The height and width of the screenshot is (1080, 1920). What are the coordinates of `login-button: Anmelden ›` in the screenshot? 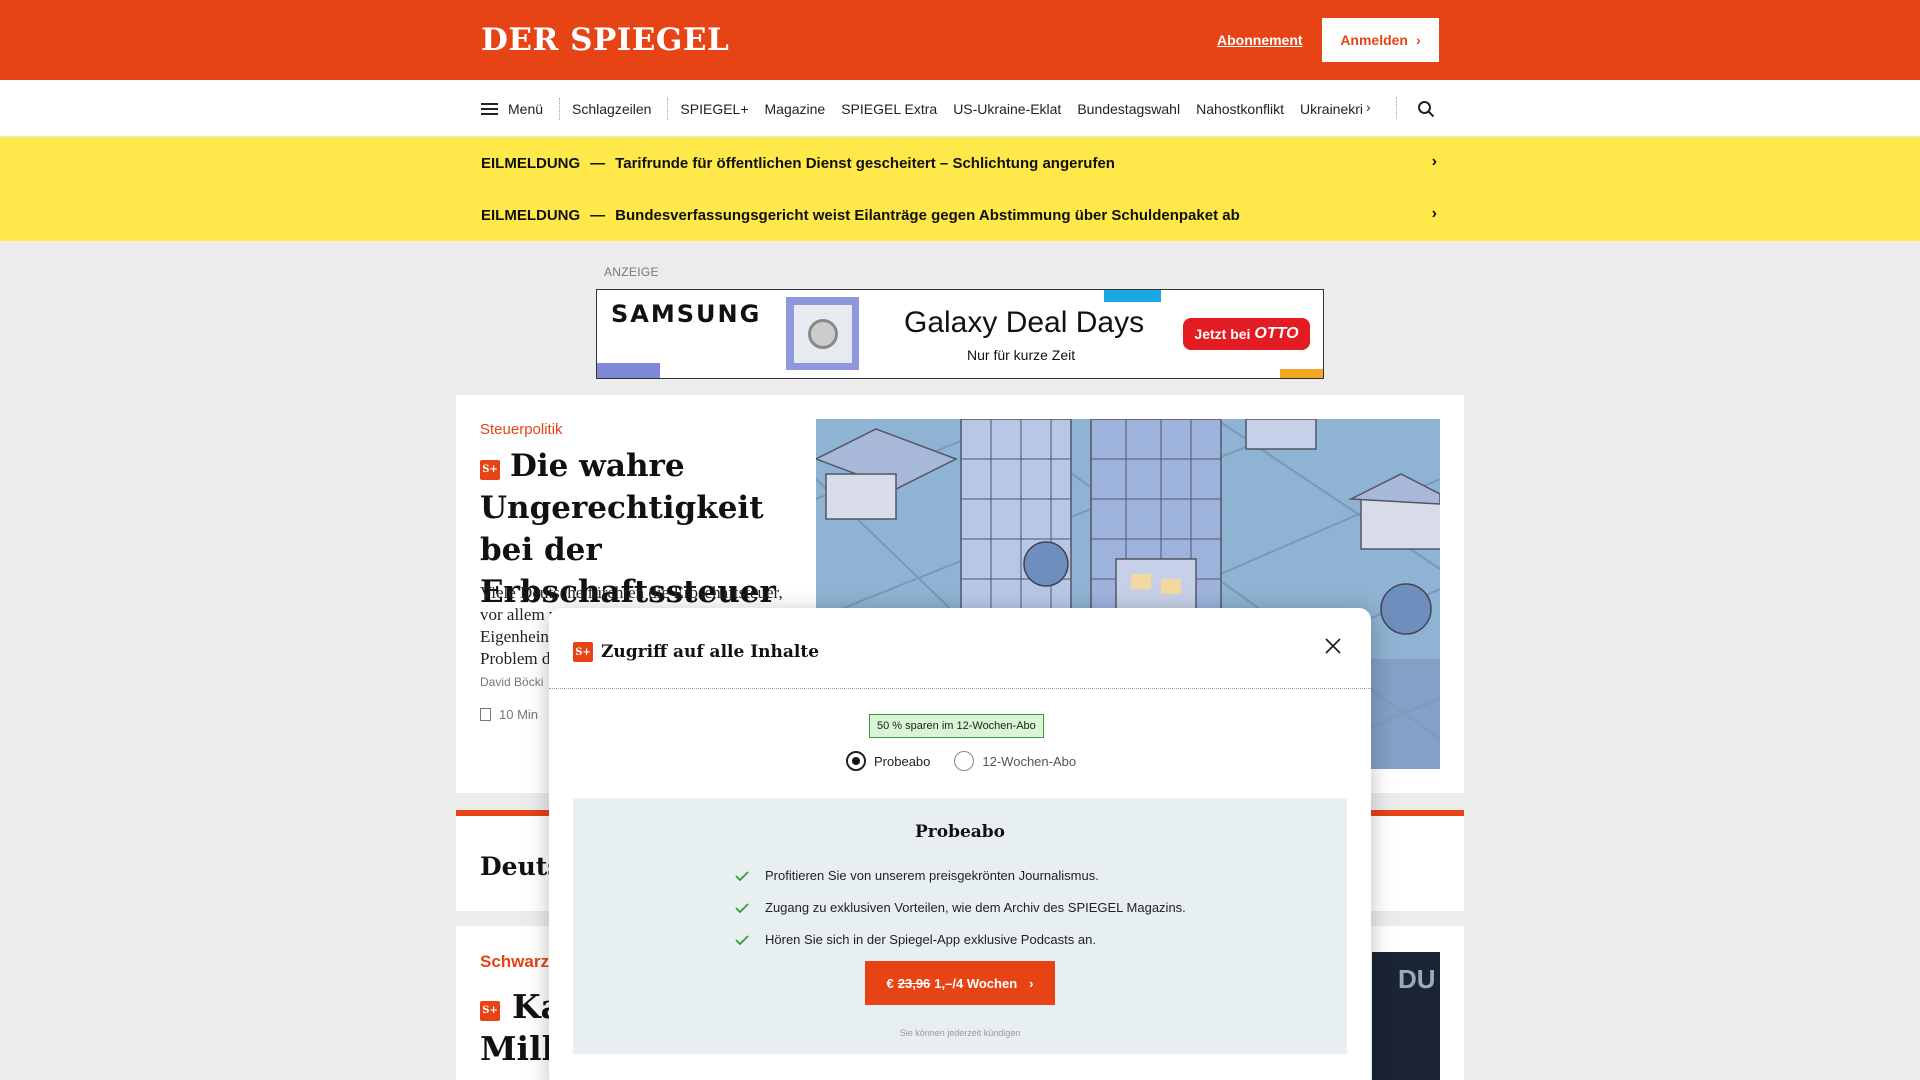 It's located at (1380, 40).